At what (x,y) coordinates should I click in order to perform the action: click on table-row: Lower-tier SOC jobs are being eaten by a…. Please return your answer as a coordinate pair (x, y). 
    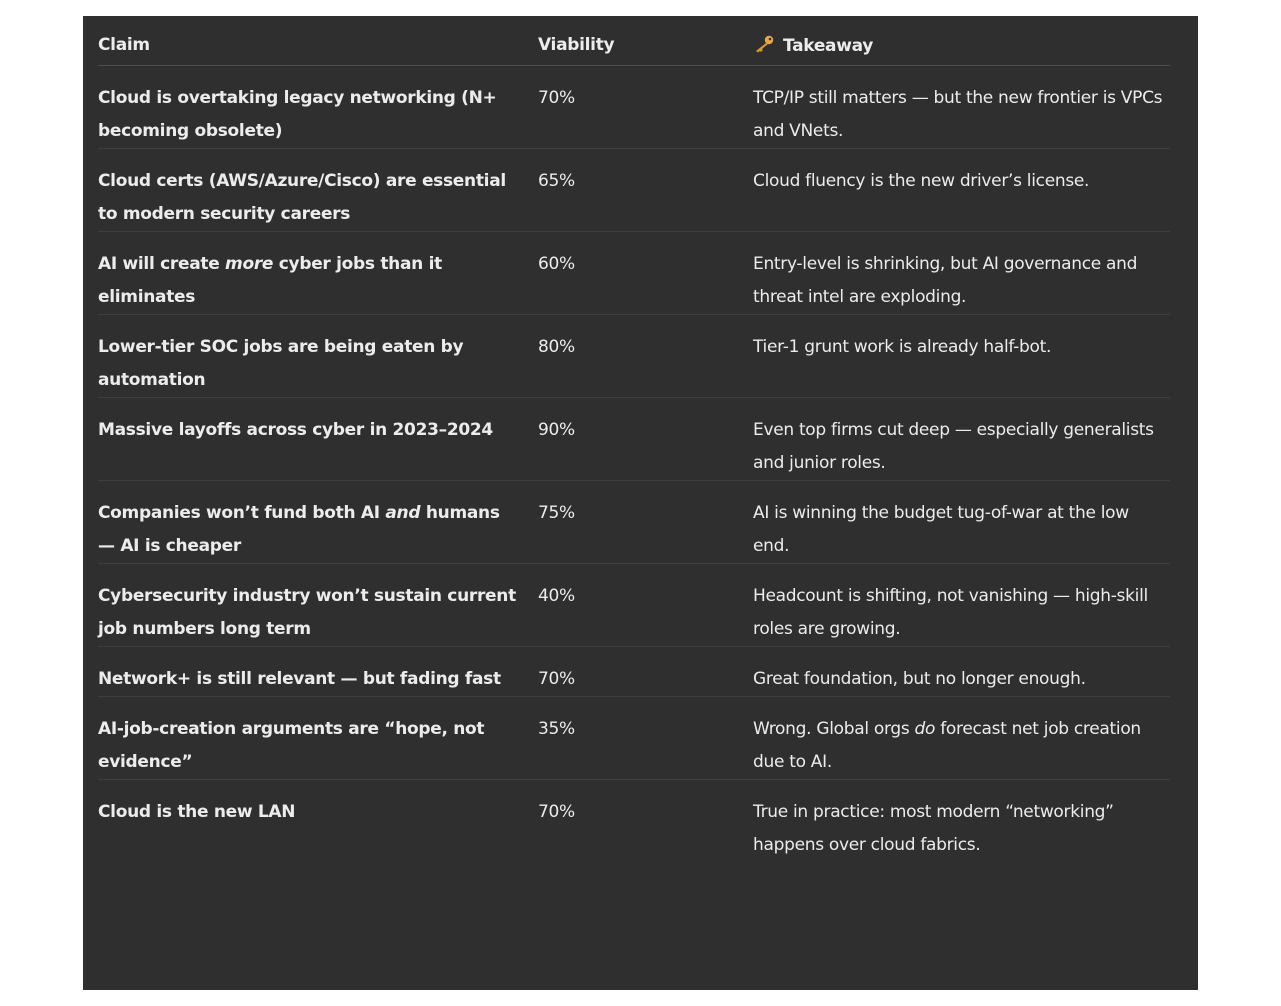
    Looking at the image, I should click on (634, 356).